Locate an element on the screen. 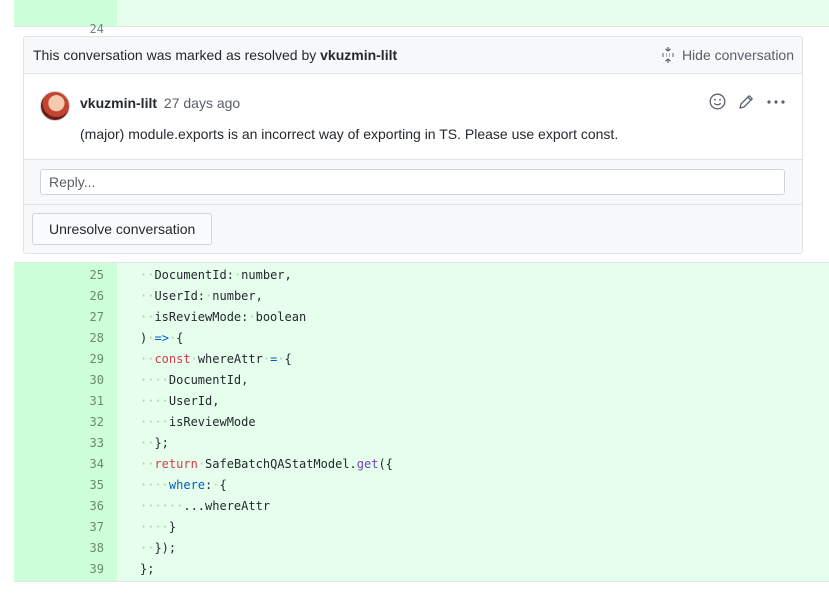 The height and width of the screenshot is (594, 829). line-number: 29 is located at coordinates (59, 359).